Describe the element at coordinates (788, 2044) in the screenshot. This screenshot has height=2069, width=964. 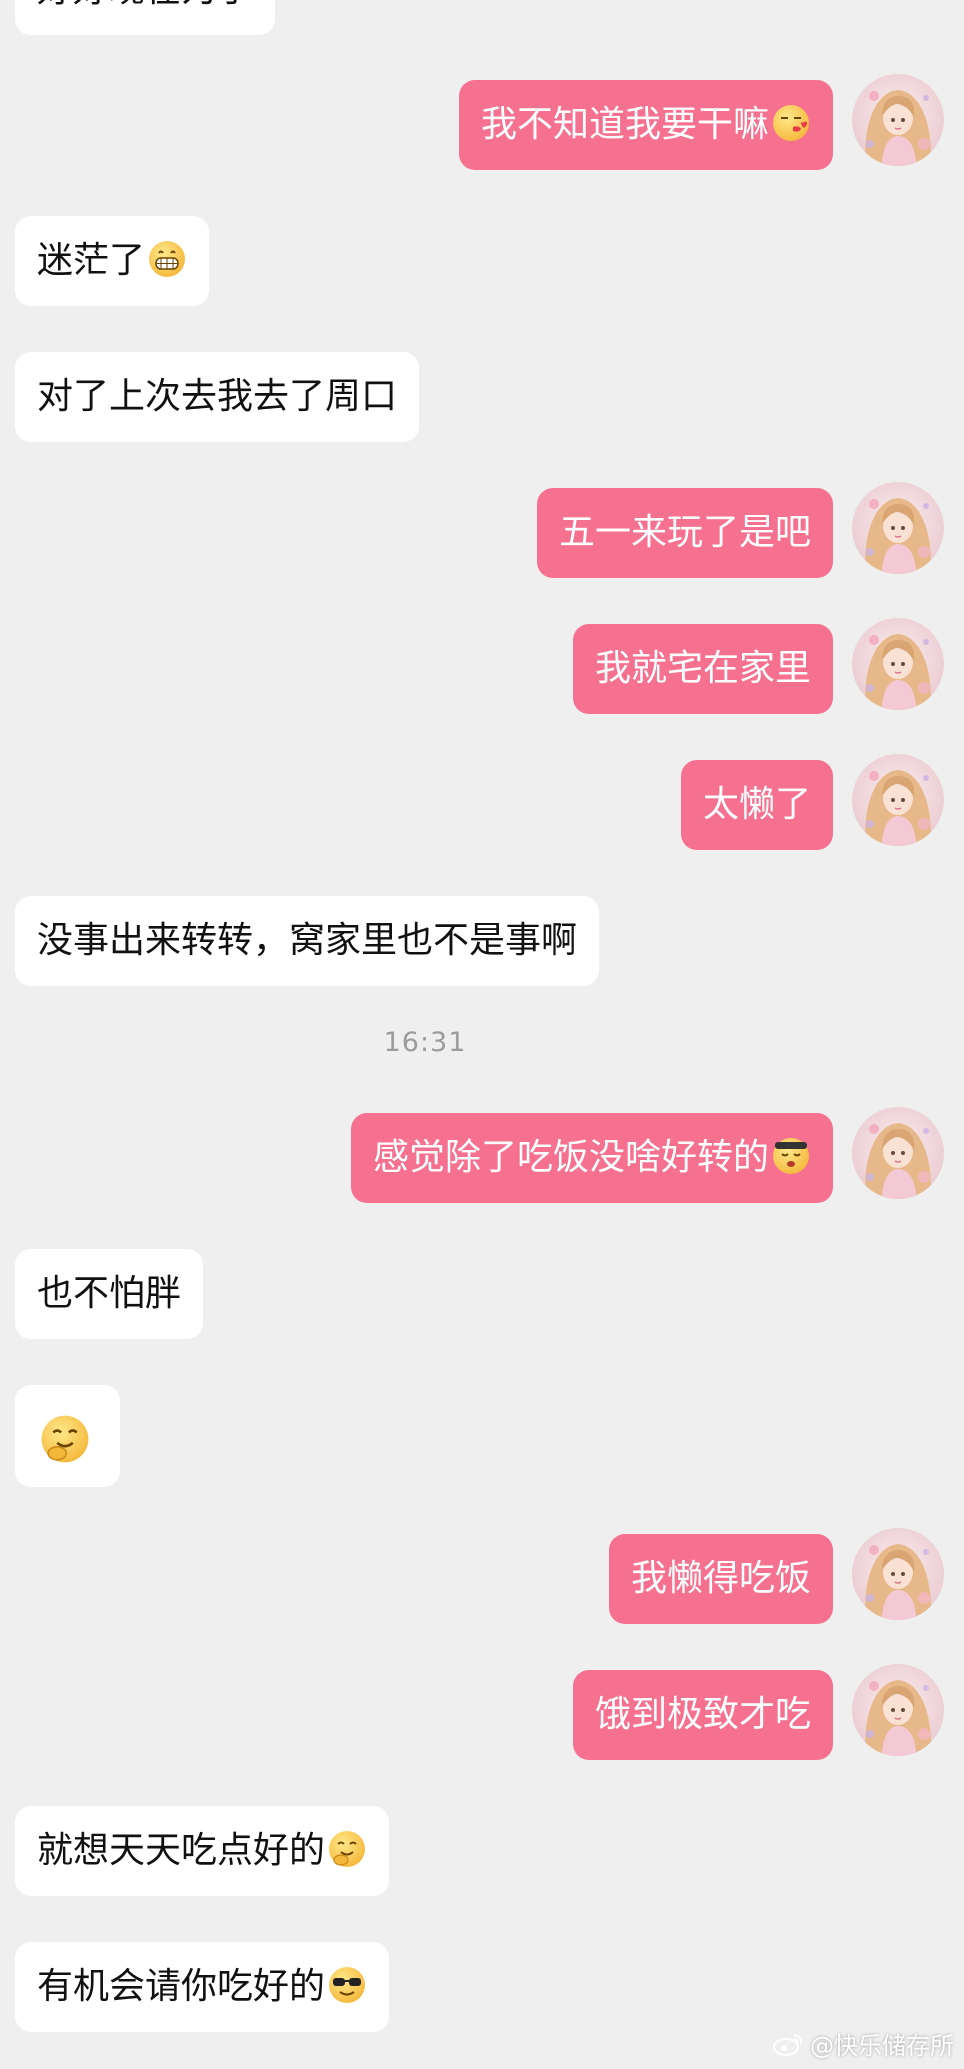
I see `weibo-icon` at that location.